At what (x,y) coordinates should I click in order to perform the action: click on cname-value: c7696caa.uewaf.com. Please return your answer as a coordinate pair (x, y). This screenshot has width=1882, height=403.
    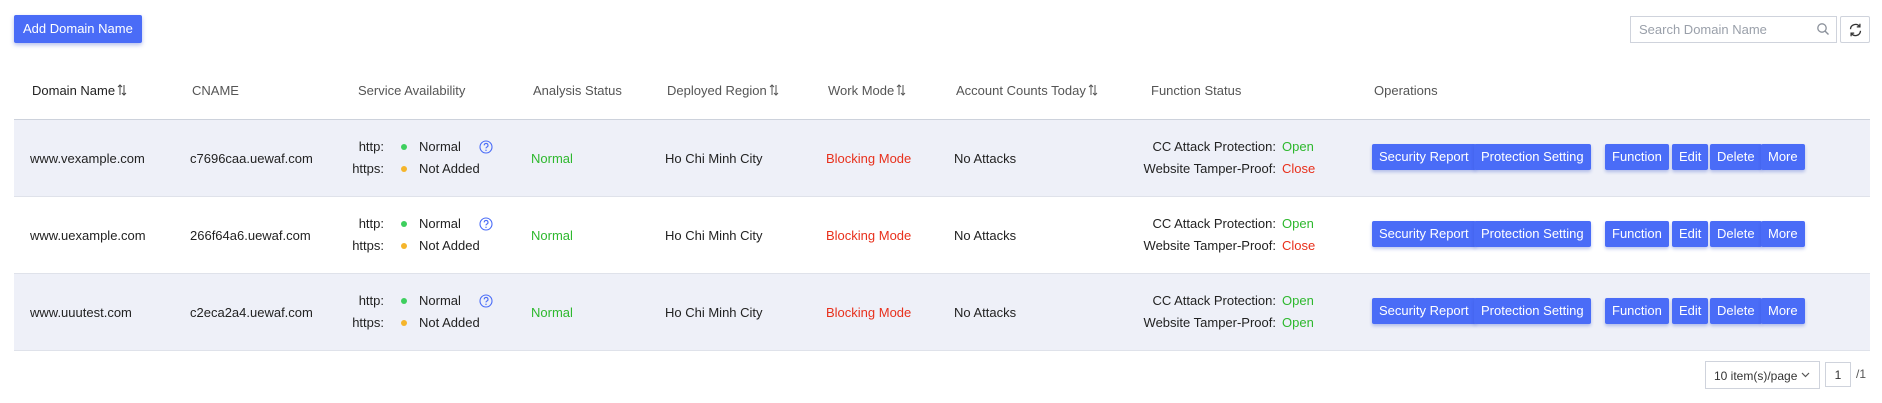
    Looking at the image, I should click on (251, 158).